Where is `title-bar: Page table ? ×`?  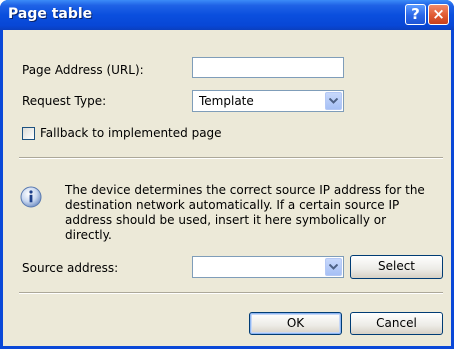
title-bar: Page table ? × is located at coordinates (227, 15).